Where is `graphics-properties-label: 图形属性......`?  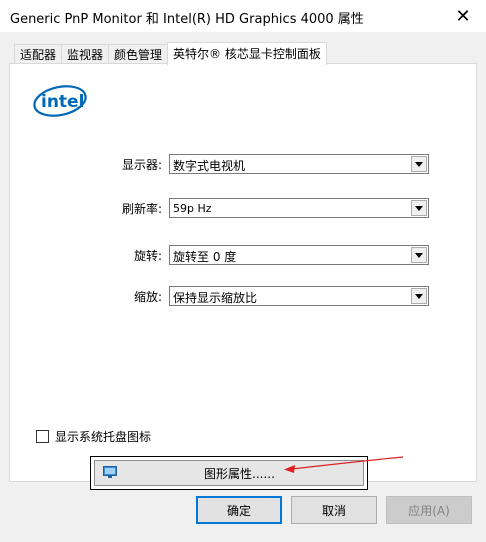 graphics-properties-label: 图形属性...... is located at coordinates (239, 474).